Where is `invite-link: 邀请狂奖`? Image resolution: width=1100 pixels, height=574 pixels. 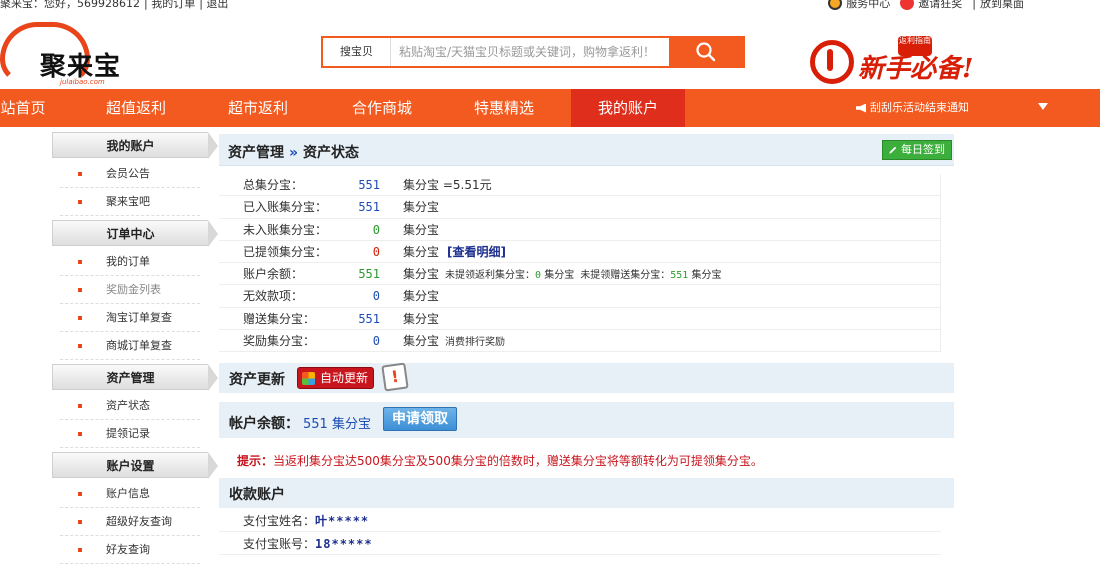 invite-link: 邀请狂奖 is located at coordinates (931, 5).